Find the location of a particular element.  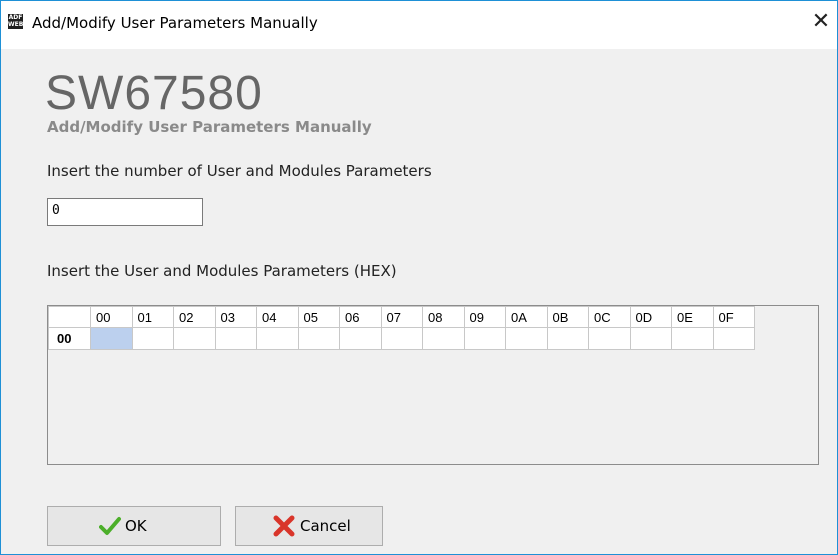

product-title: SW67580 is located at coordinates (154, 93).